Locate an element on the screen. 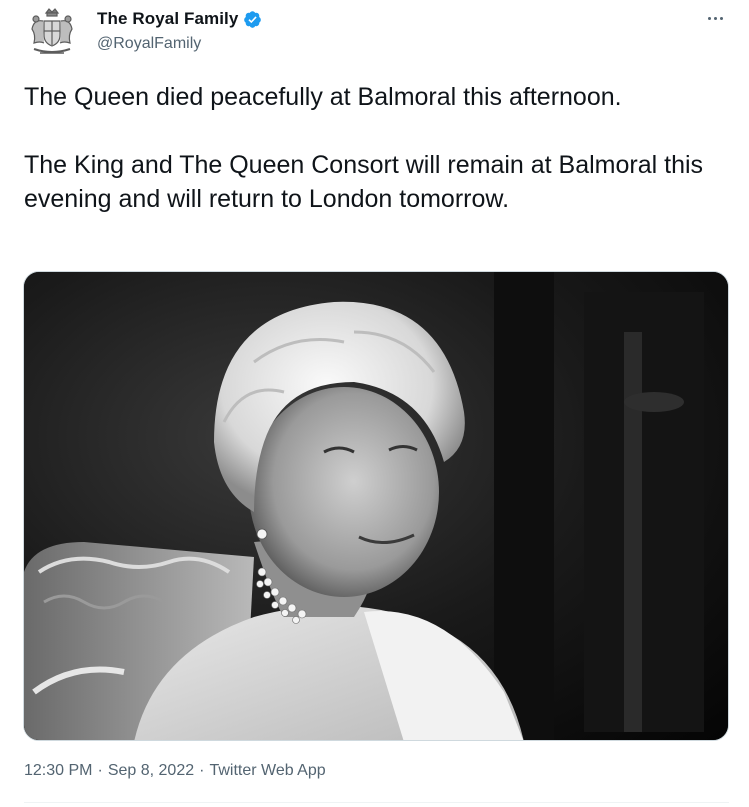 The height and width of the screenshot is (807, 749). avatar is located at coordinates (52, 32).